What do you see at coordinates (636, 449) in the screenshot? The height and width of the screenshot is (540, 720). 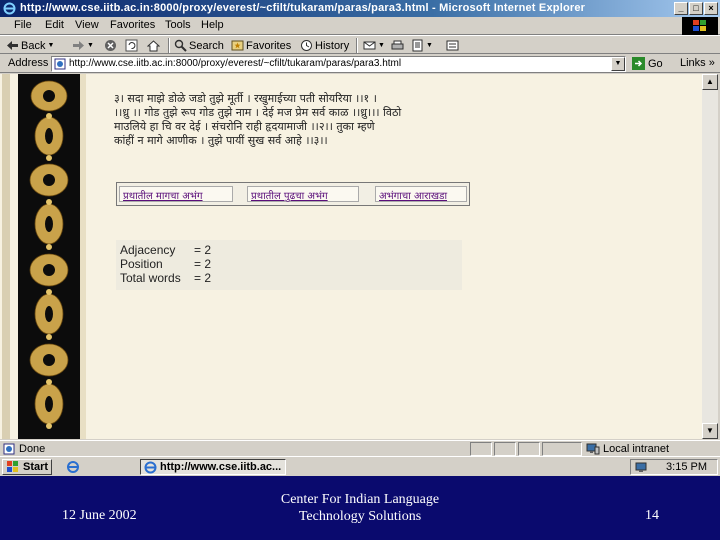 I see `zone-label: Local intranet` at bounding box center [636, 449].